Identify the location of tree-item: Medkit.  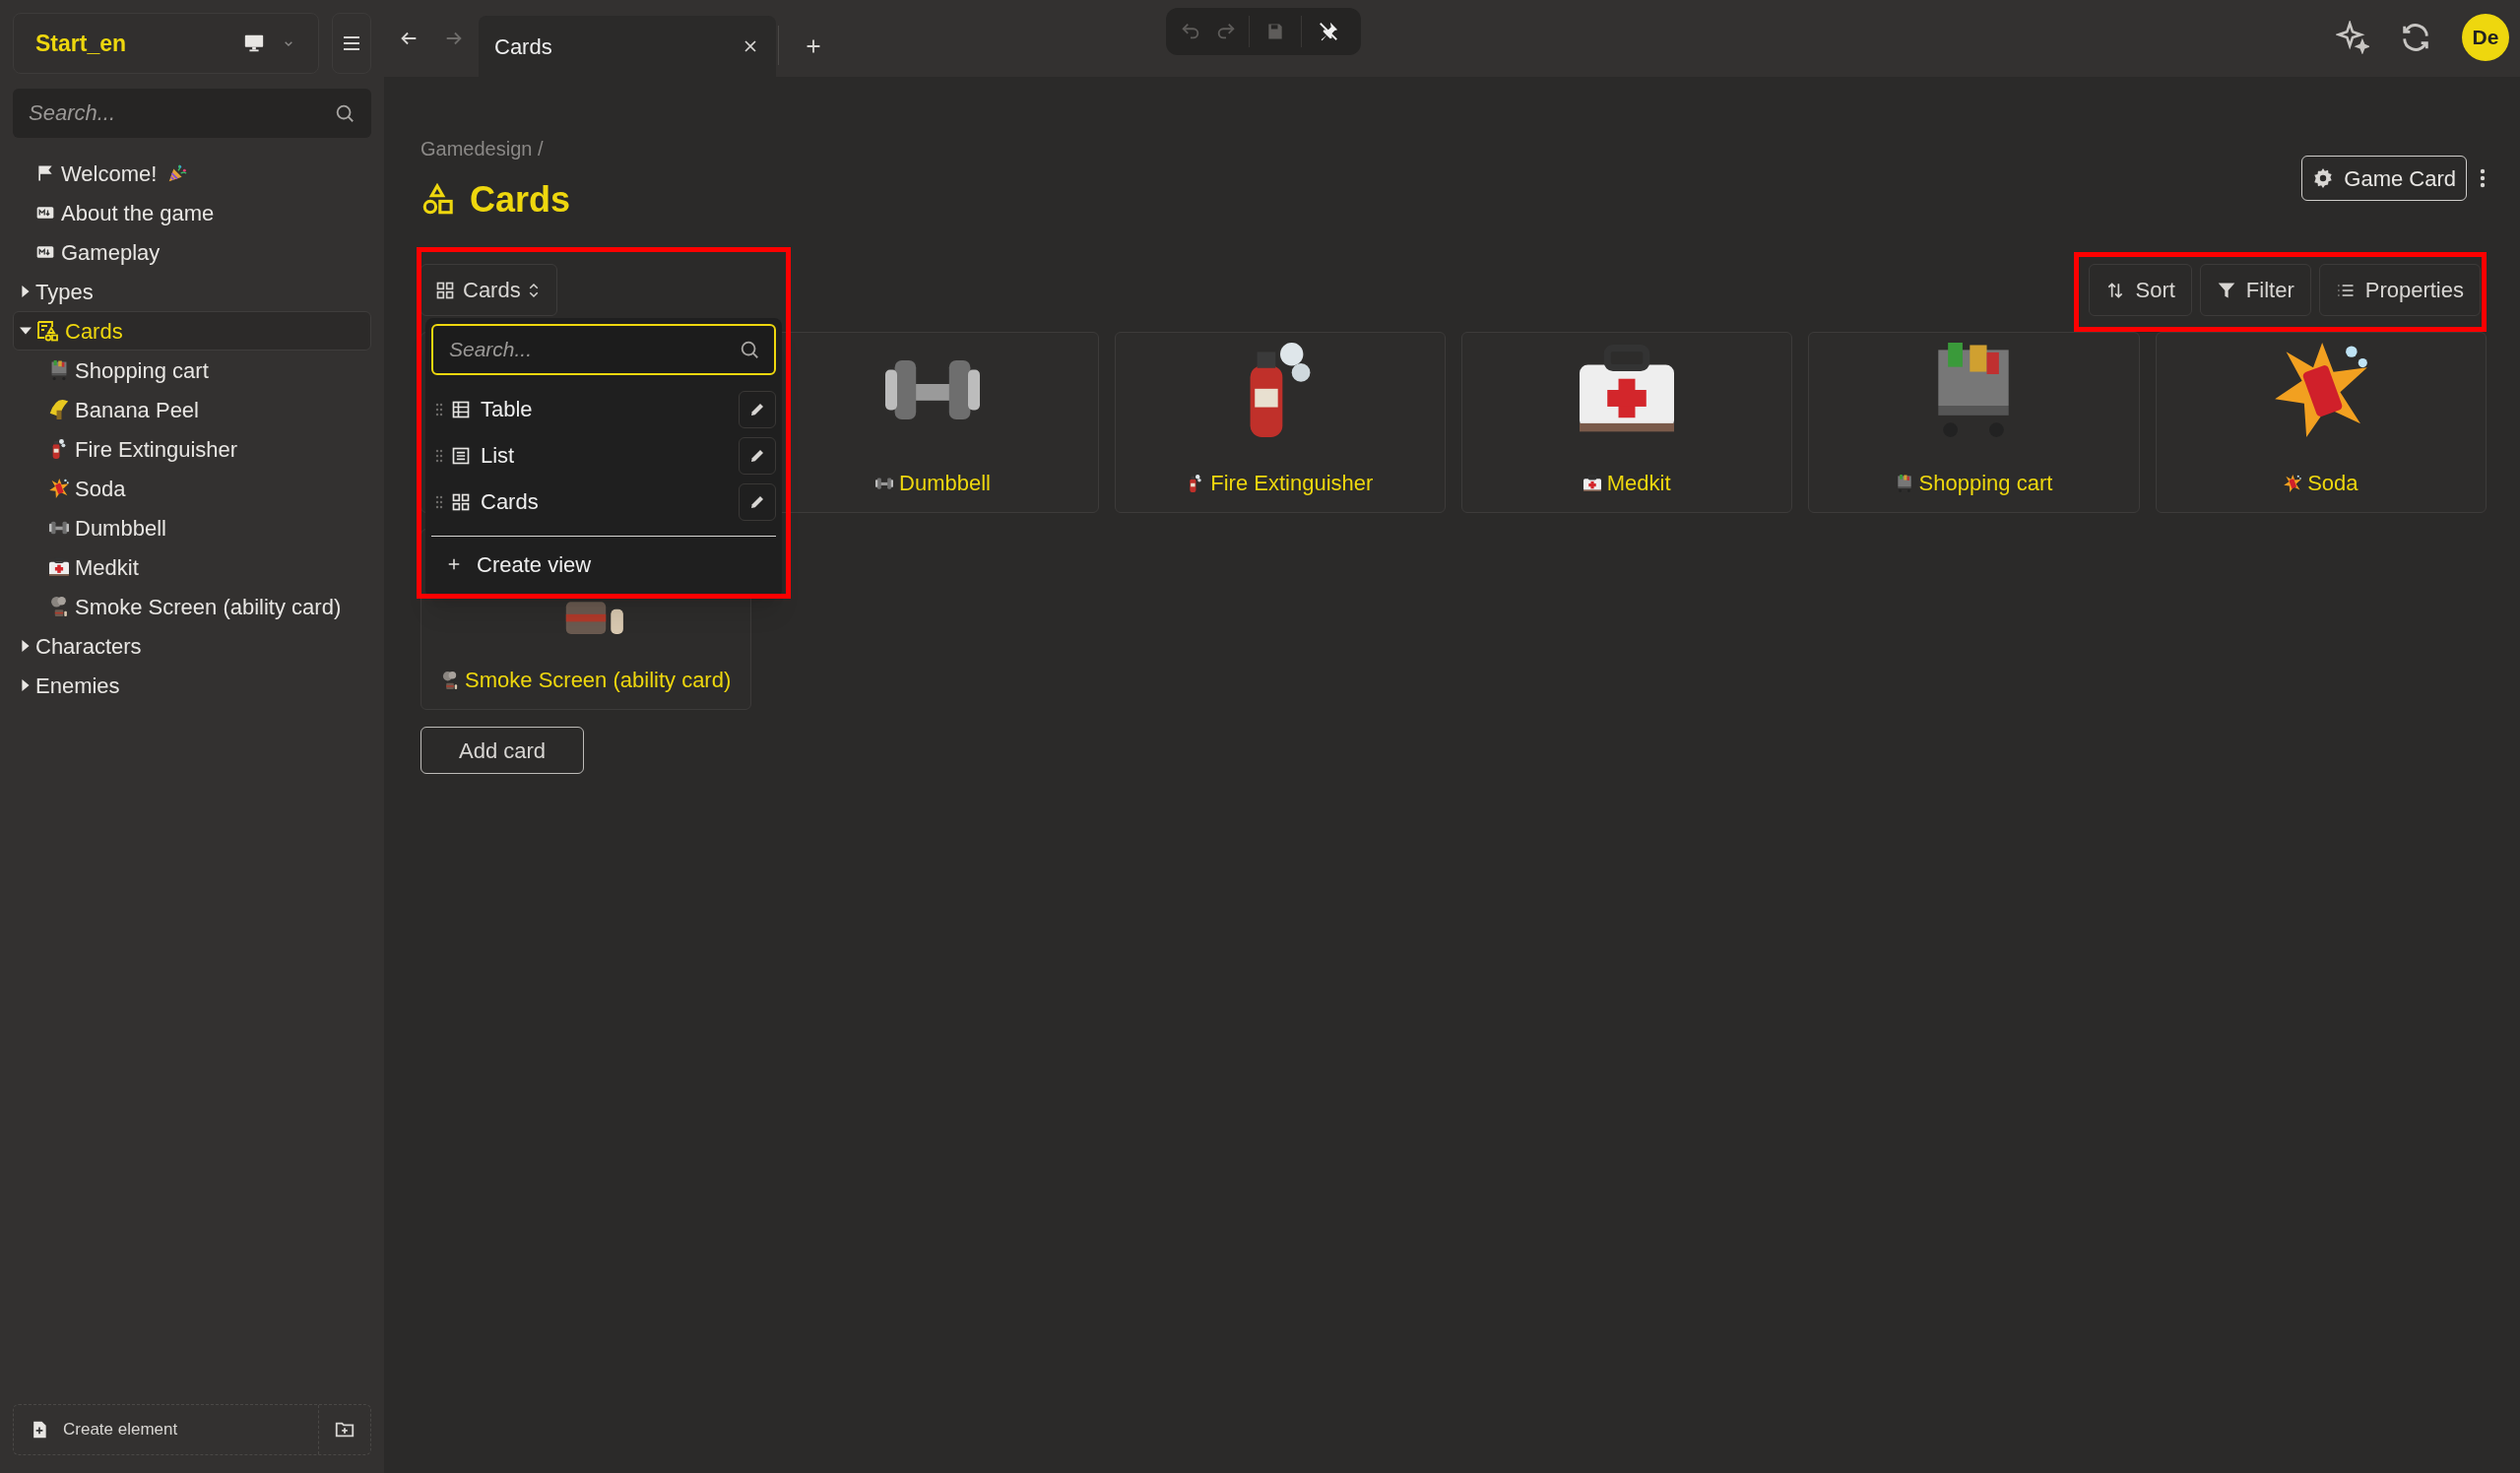
(192, 567).